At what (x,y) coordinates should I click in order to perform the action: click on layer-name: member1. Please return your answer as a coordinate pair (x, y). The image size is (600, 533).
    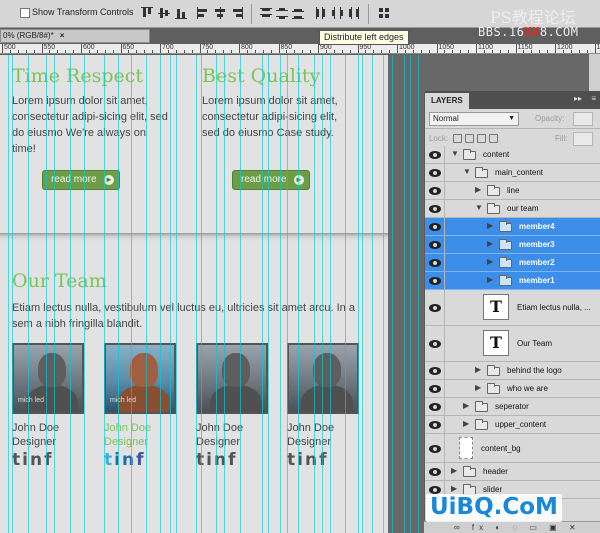
    Looking at the image, I should click on (537, 280).